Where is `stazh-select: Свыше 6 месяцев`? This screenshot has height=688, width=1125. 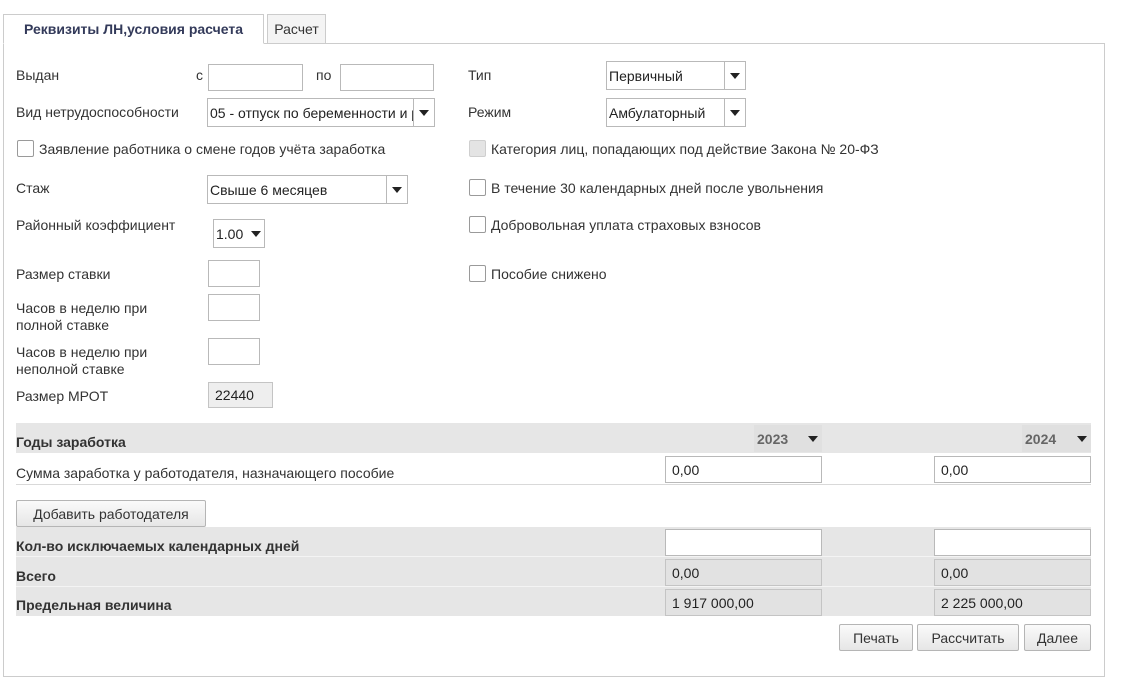 stazh-select: Свыше 6 месяцев is located at coordinates (307, 189).